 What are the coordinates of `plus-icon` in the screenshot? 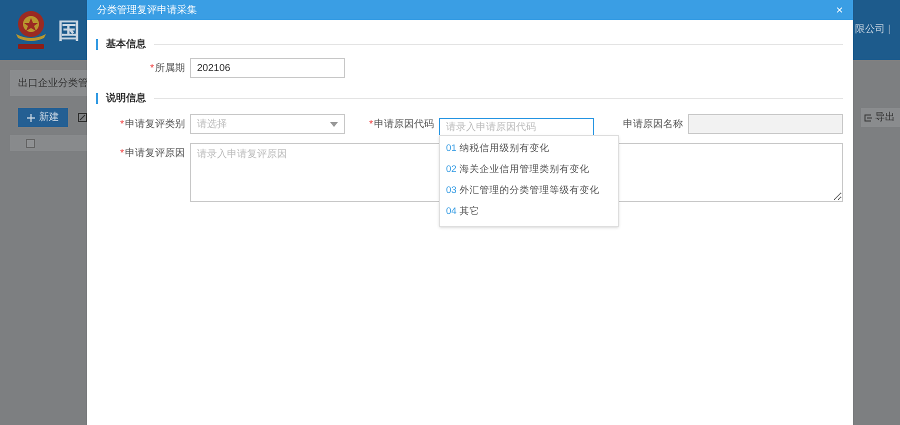 It's located at (31, 118).